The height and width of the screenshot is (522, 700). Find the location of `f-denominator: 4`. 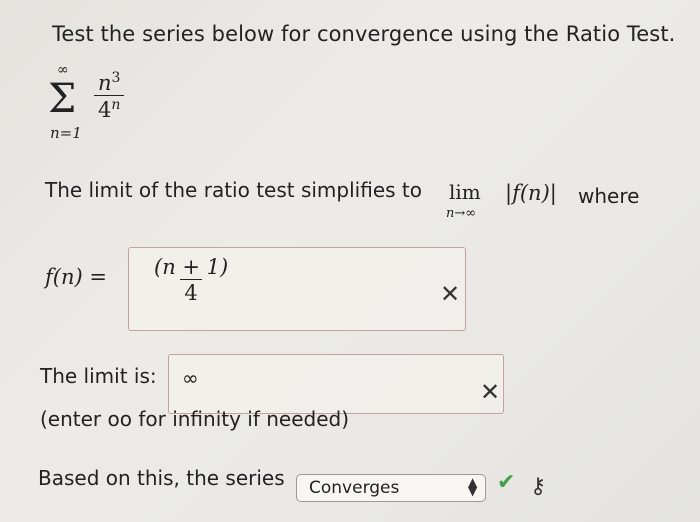

f-denominator: 4 is located at coordinates (191, 292).